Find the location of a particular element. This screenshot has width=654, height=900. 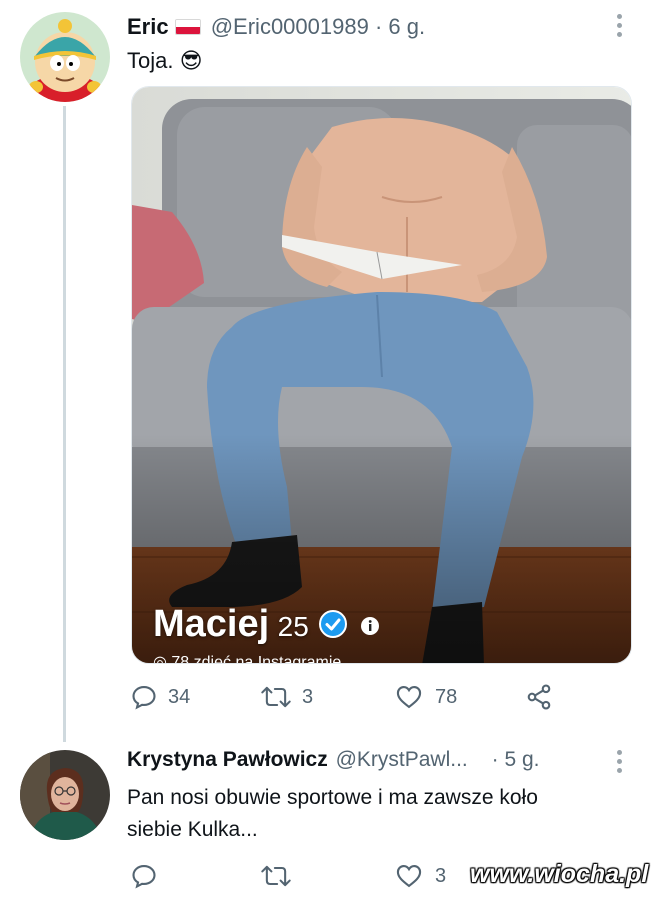

camera-icon: ◎ is located at coordinates (162, 659).